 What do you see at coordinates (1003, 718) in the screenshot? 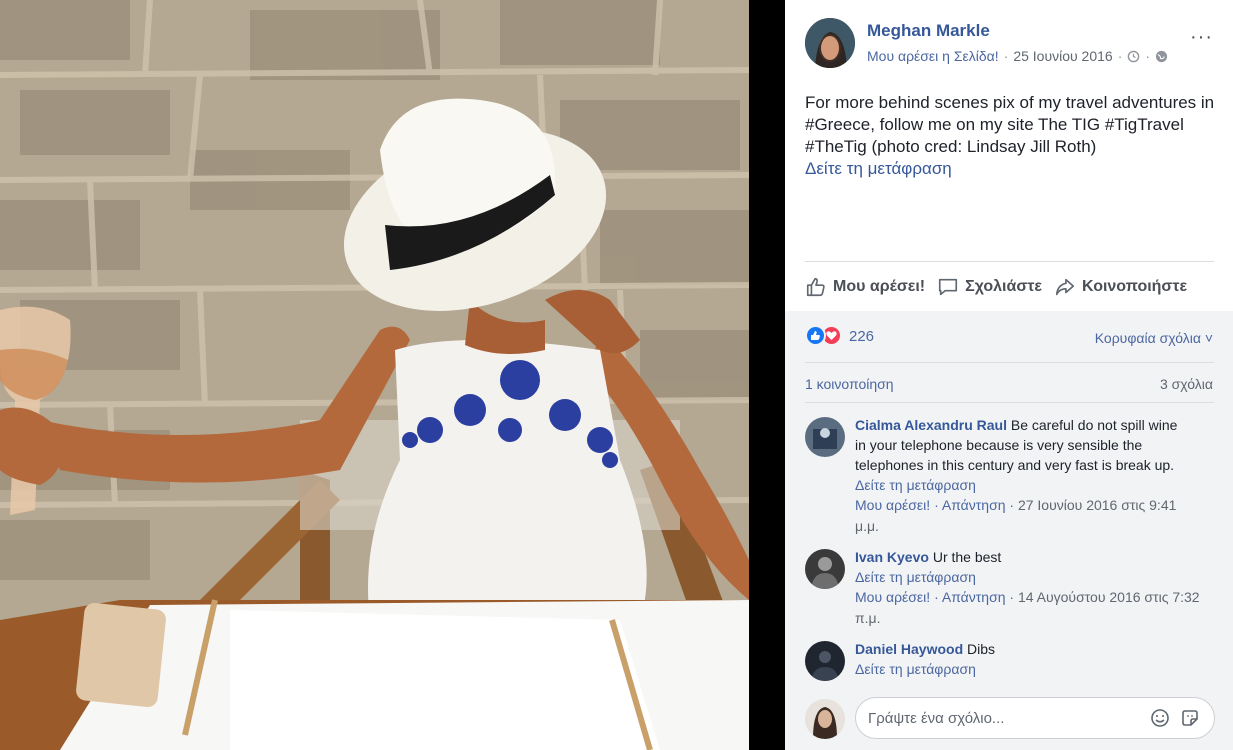
I see `comment-input` at bounding box center [1003, 718].